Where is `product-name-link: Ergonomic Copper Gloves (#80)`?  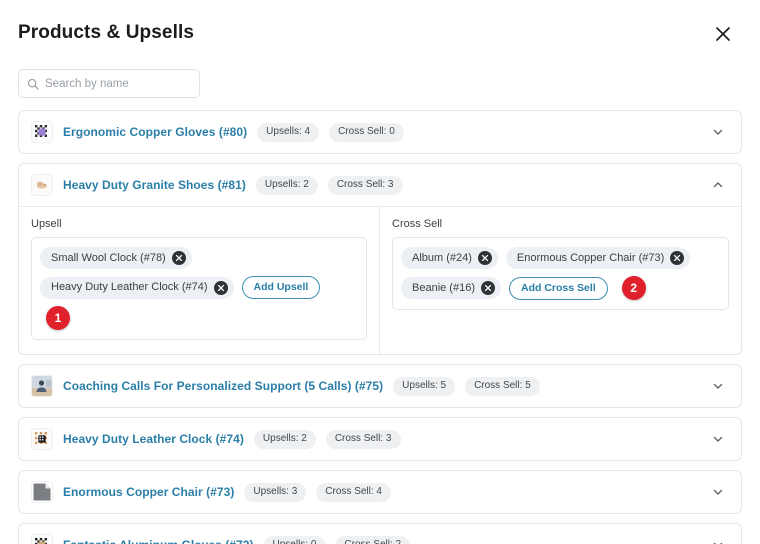 product-name-link: Ergonomic Copper Gloves (#80) is located at coordinates (155, 132).